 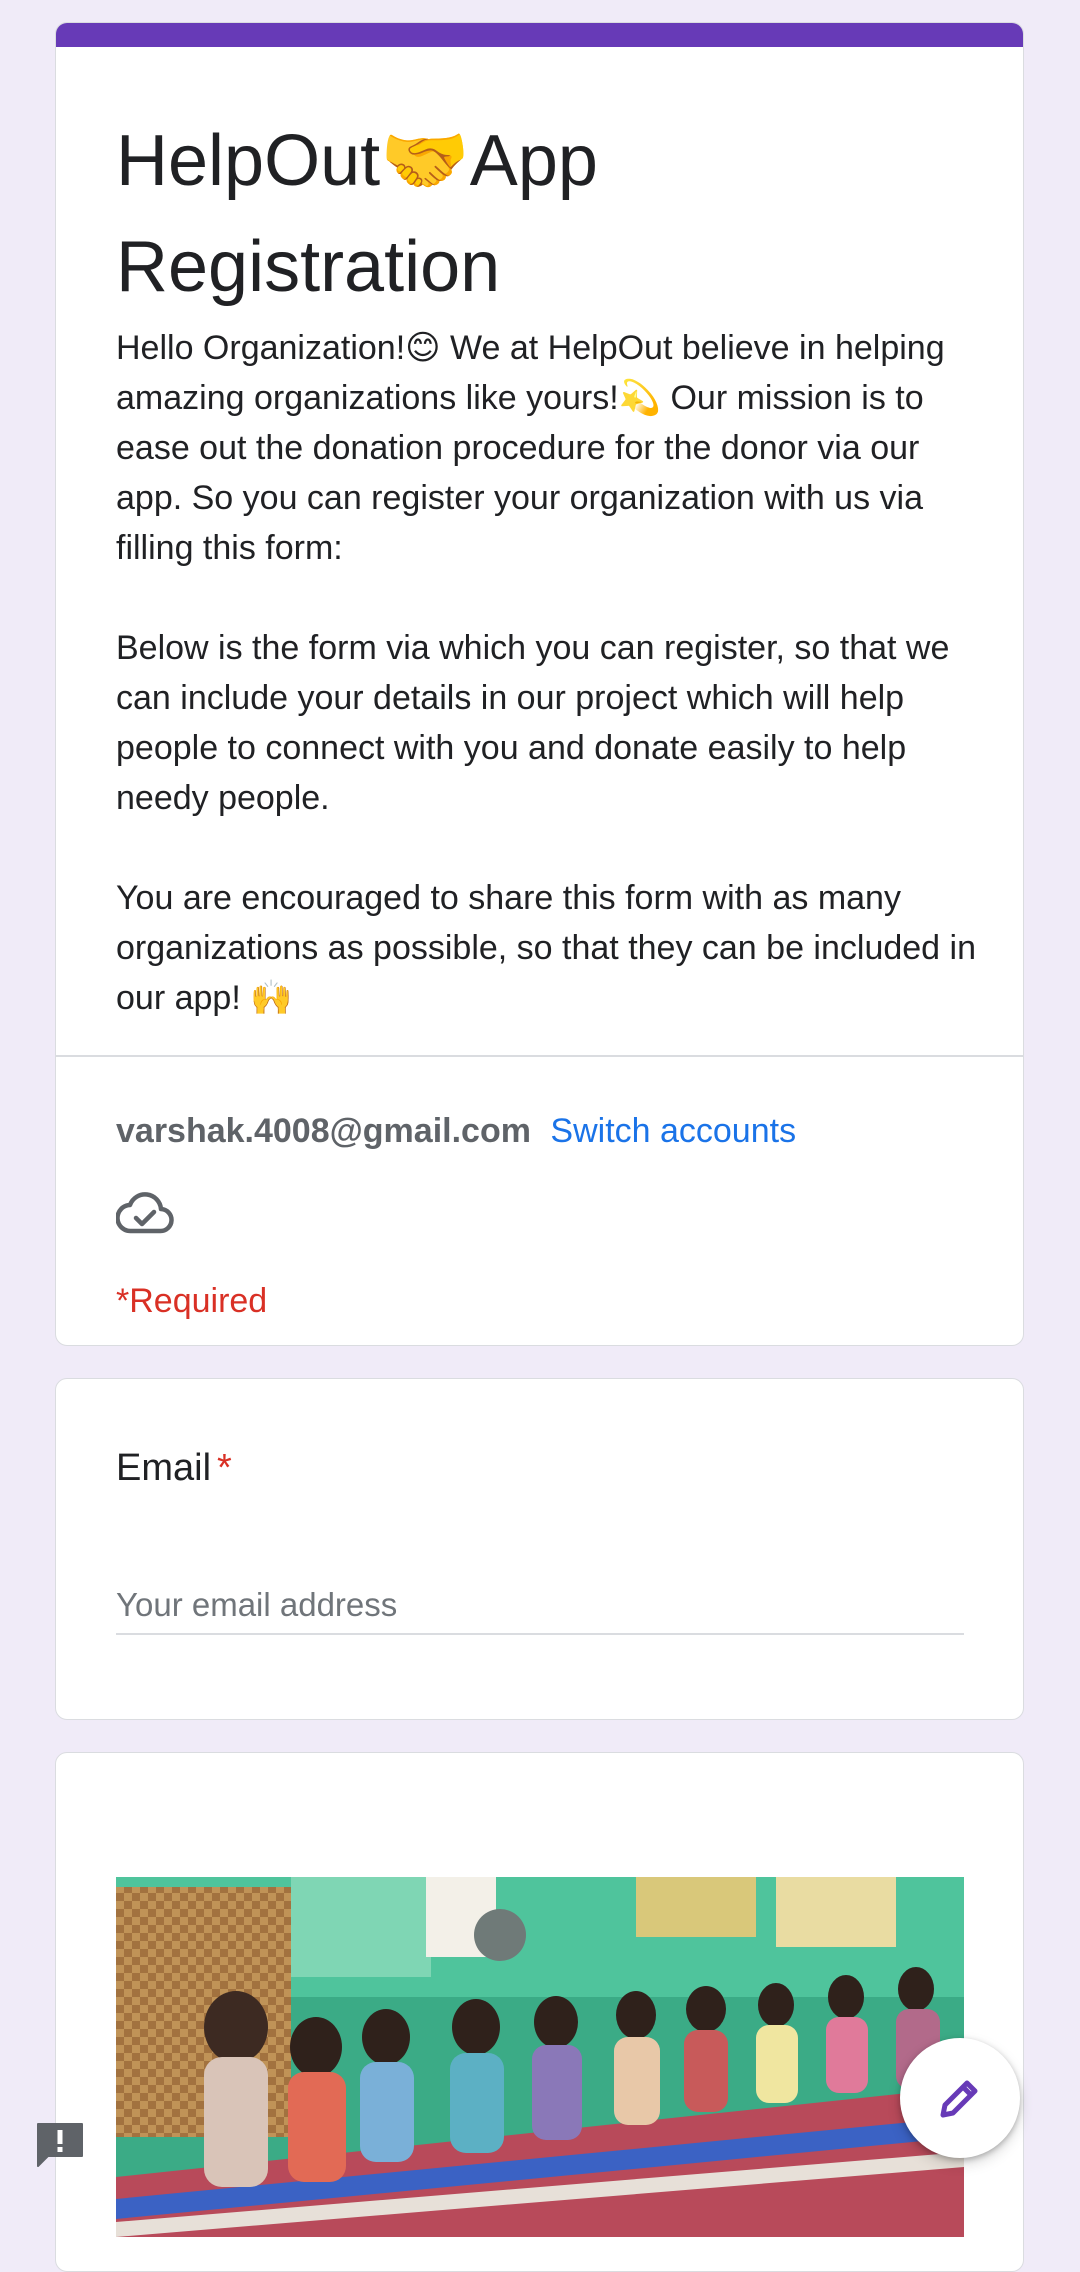 What do you see at coordinates (425, 161) in the screenshot?
I see `handshake-emoji: 🤝` at bounding box center [425, 161].